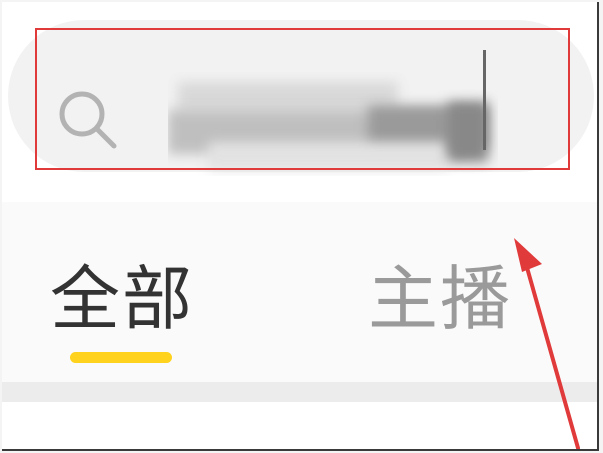 This screenshot has width=603, height=453. I want to click on content-area, so click(299, 425).